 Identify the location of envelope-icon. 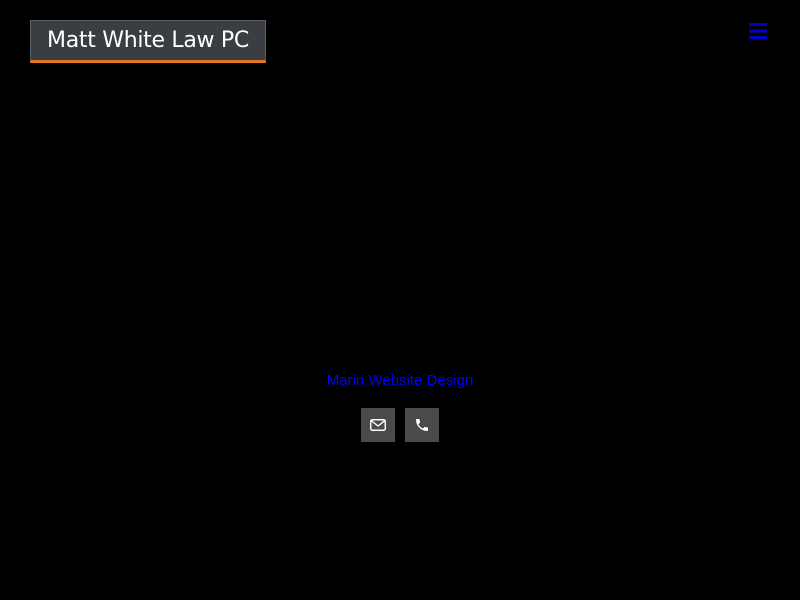
(378, 425).